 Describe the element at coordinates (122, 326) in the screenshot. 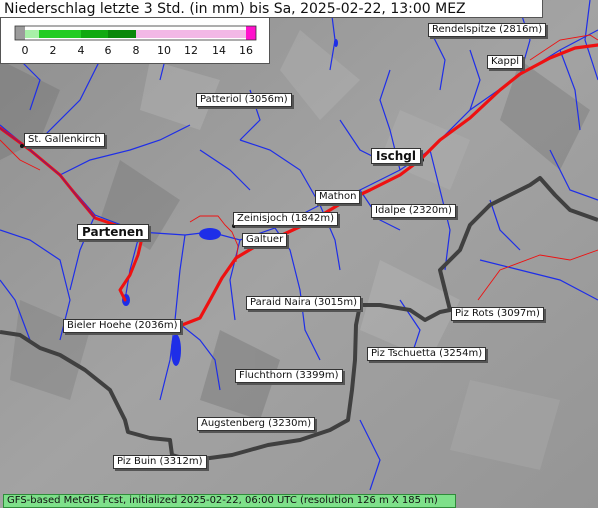

I see `label-bieler-hoehe: Bieler Hoehe (2036m)` at that location.